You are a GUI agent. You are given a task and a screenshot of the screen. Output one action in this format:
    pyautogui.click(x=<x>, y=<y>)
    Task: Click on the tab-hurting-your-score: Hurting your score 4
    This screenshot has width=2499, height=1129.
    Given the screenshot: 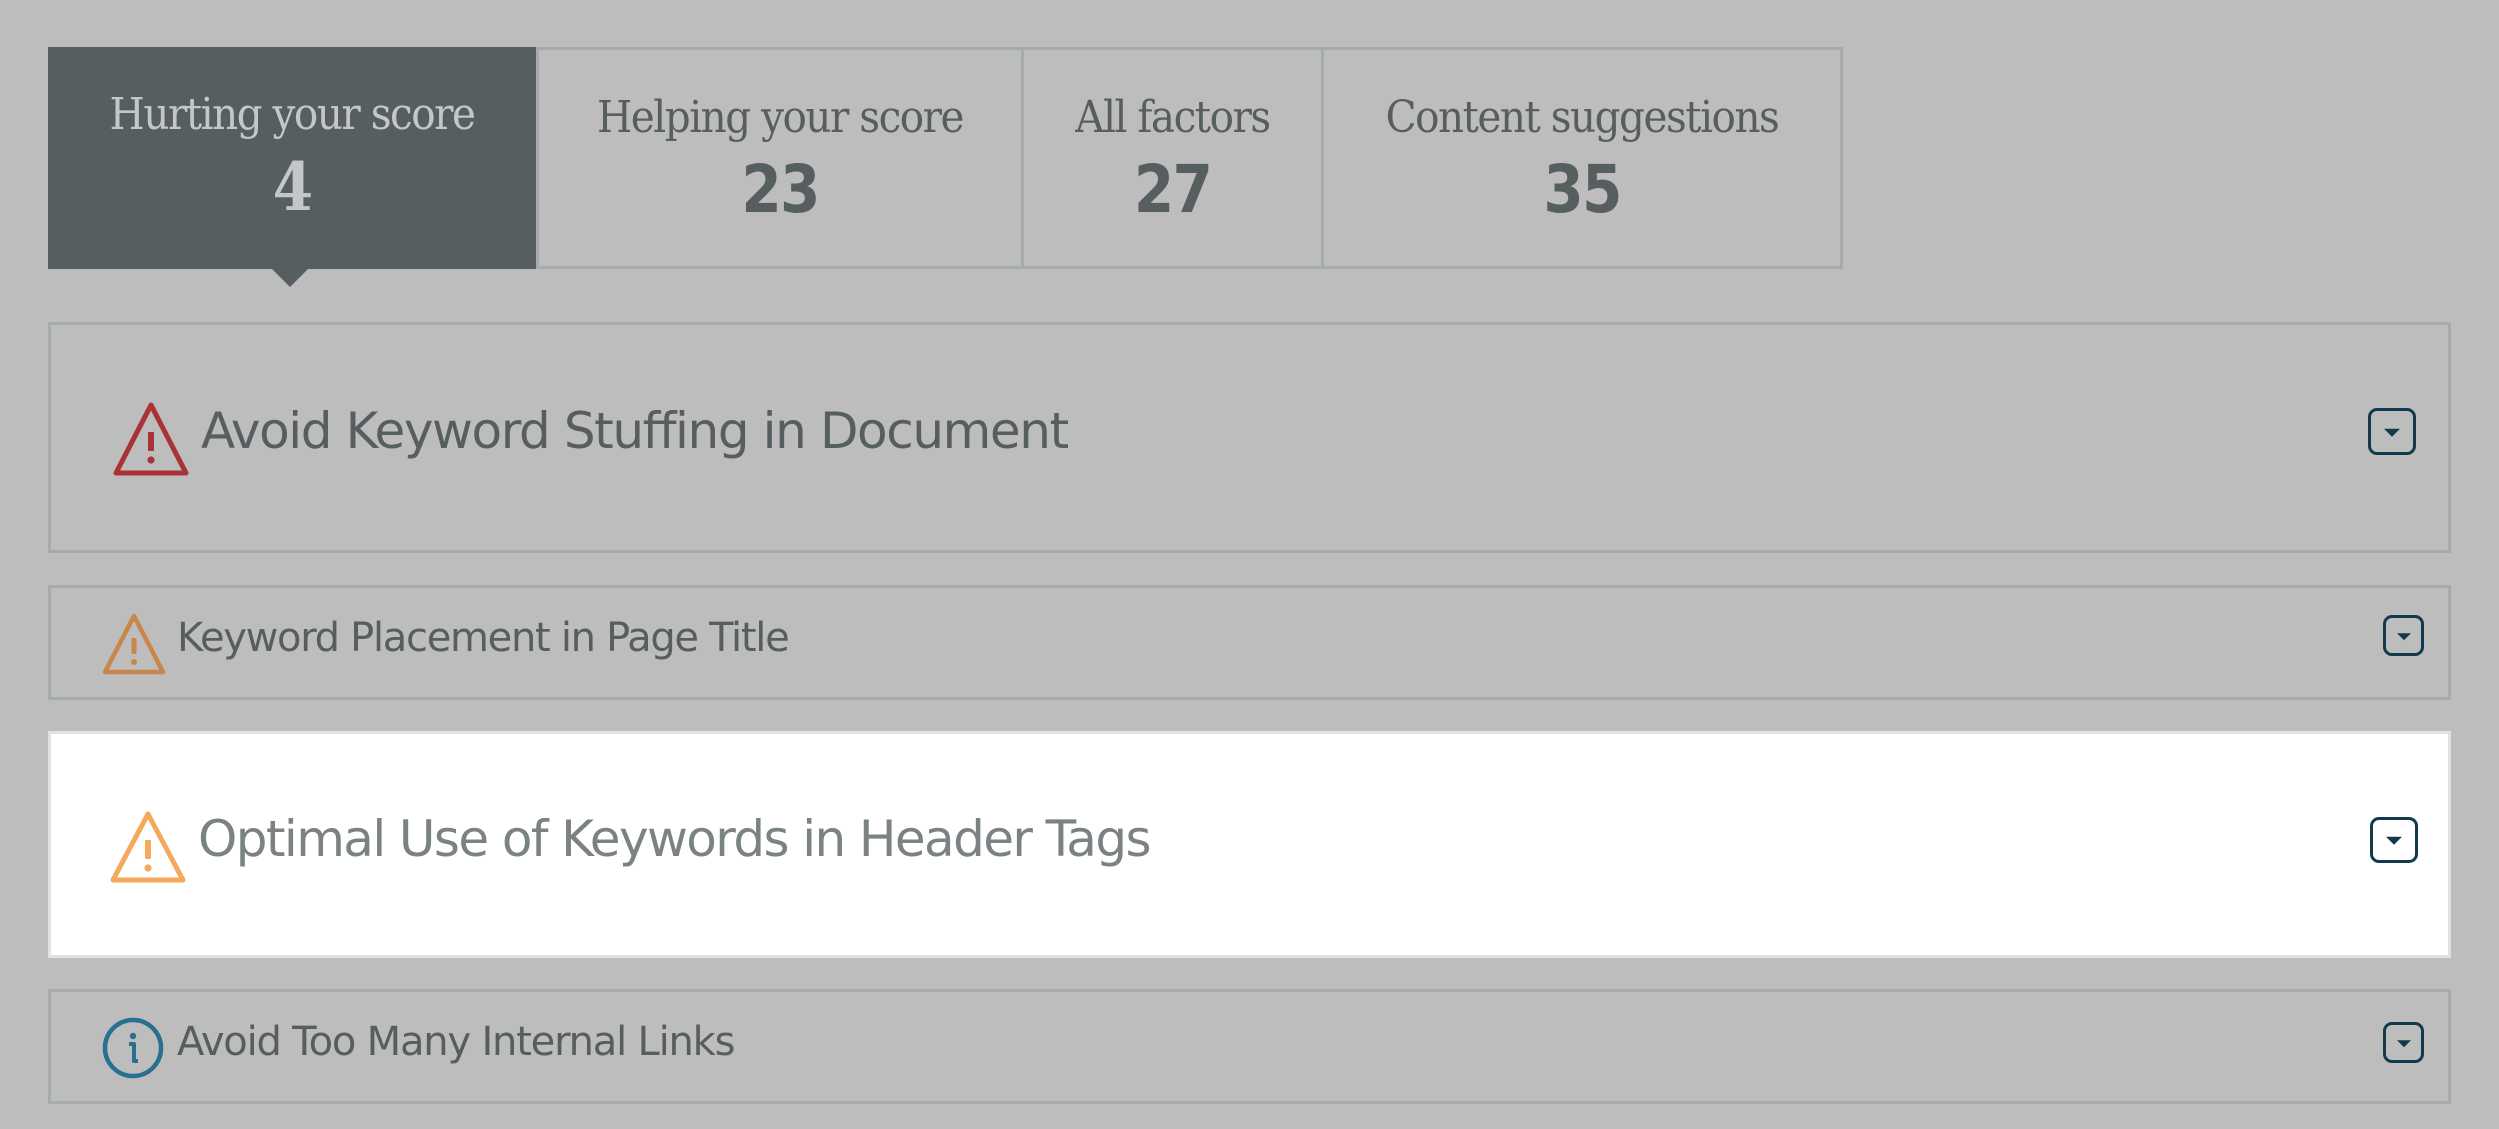 What is the action you would take?
    pyautogui.click(x=292, y=167)
    